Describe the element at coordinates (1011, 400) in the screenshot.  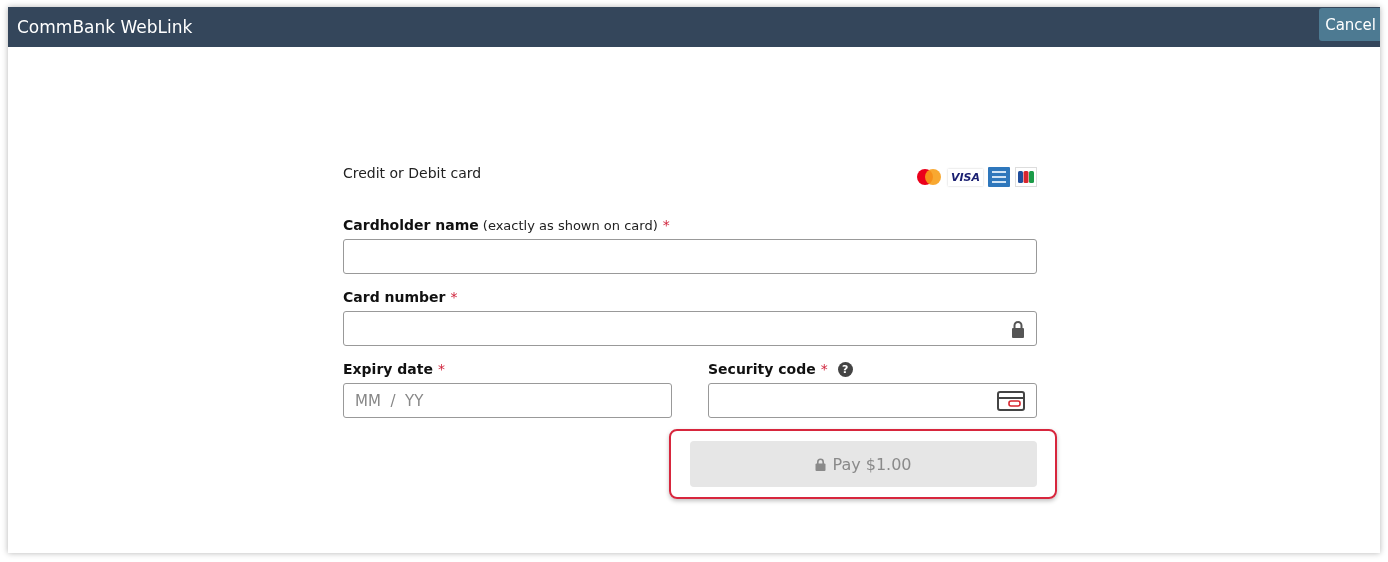
I see `card-icon` at that location.